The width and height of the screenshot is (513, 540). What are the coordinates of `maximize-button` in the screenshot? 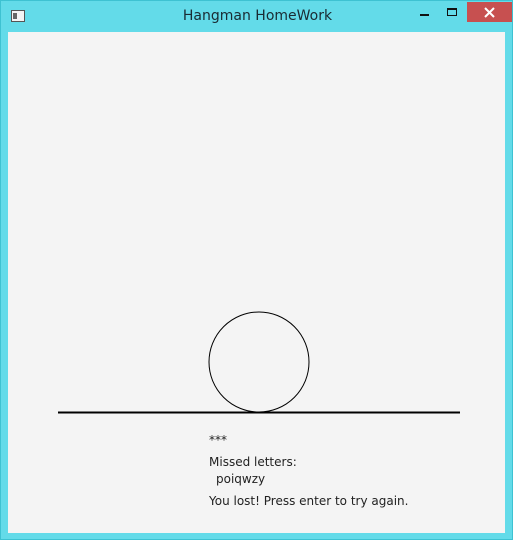 It's located at (452, 12).